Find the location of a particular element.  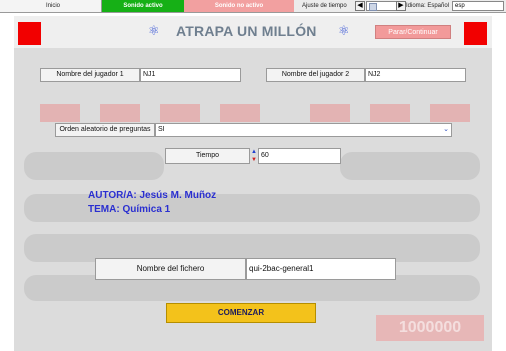

prize-display: 1000000 is located at coordinates (430, 328).